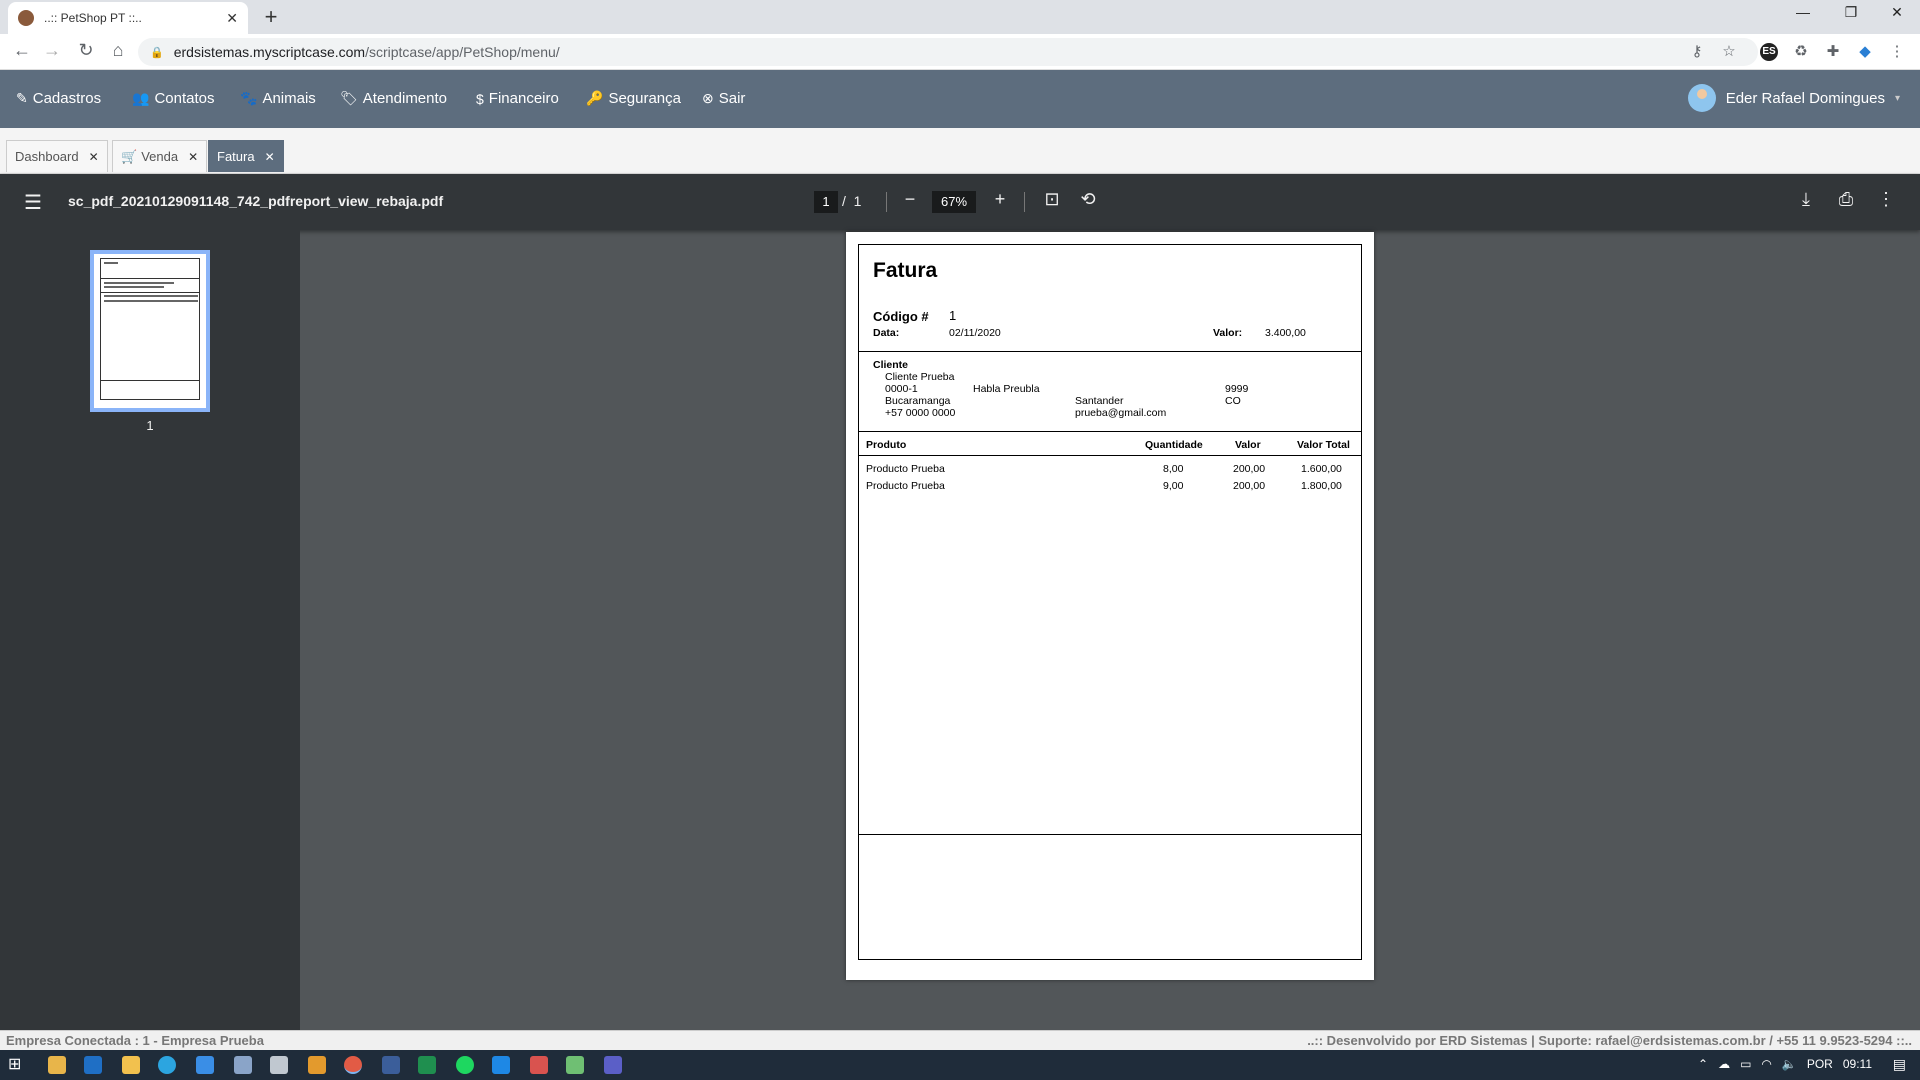 This screenshot has height=1080, width=1920. What do you see at coordinates (52, 50) in the screenshot?
I see `forward-arrow-icon: →` at bounding box center [52, 50].